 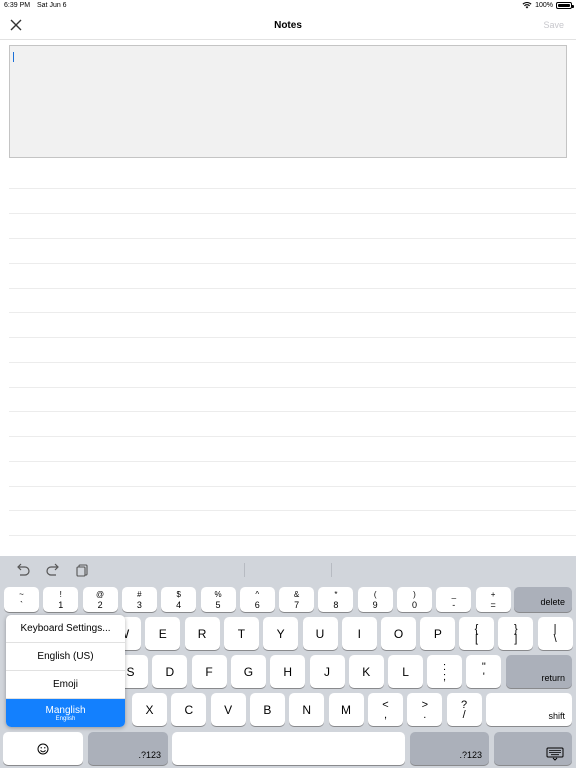 What do you see at coordinates (493, 599) in the screenshot?
I see `number-key: + =` at bounding box center [493, 599].